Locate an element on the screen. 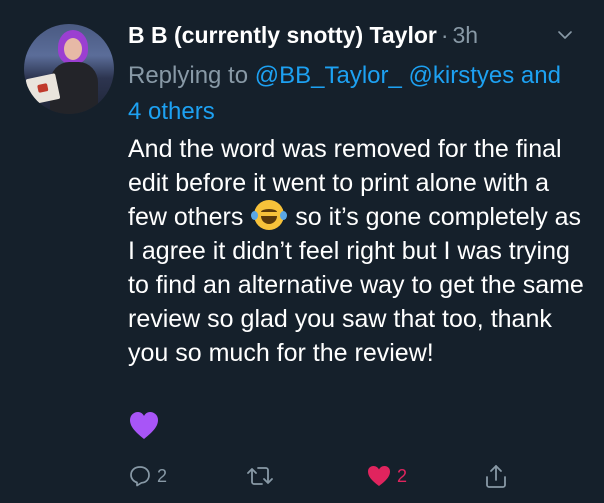 The height and width of the screenshot is (503, 604). reply-icon is located at coordinates (140, 476).